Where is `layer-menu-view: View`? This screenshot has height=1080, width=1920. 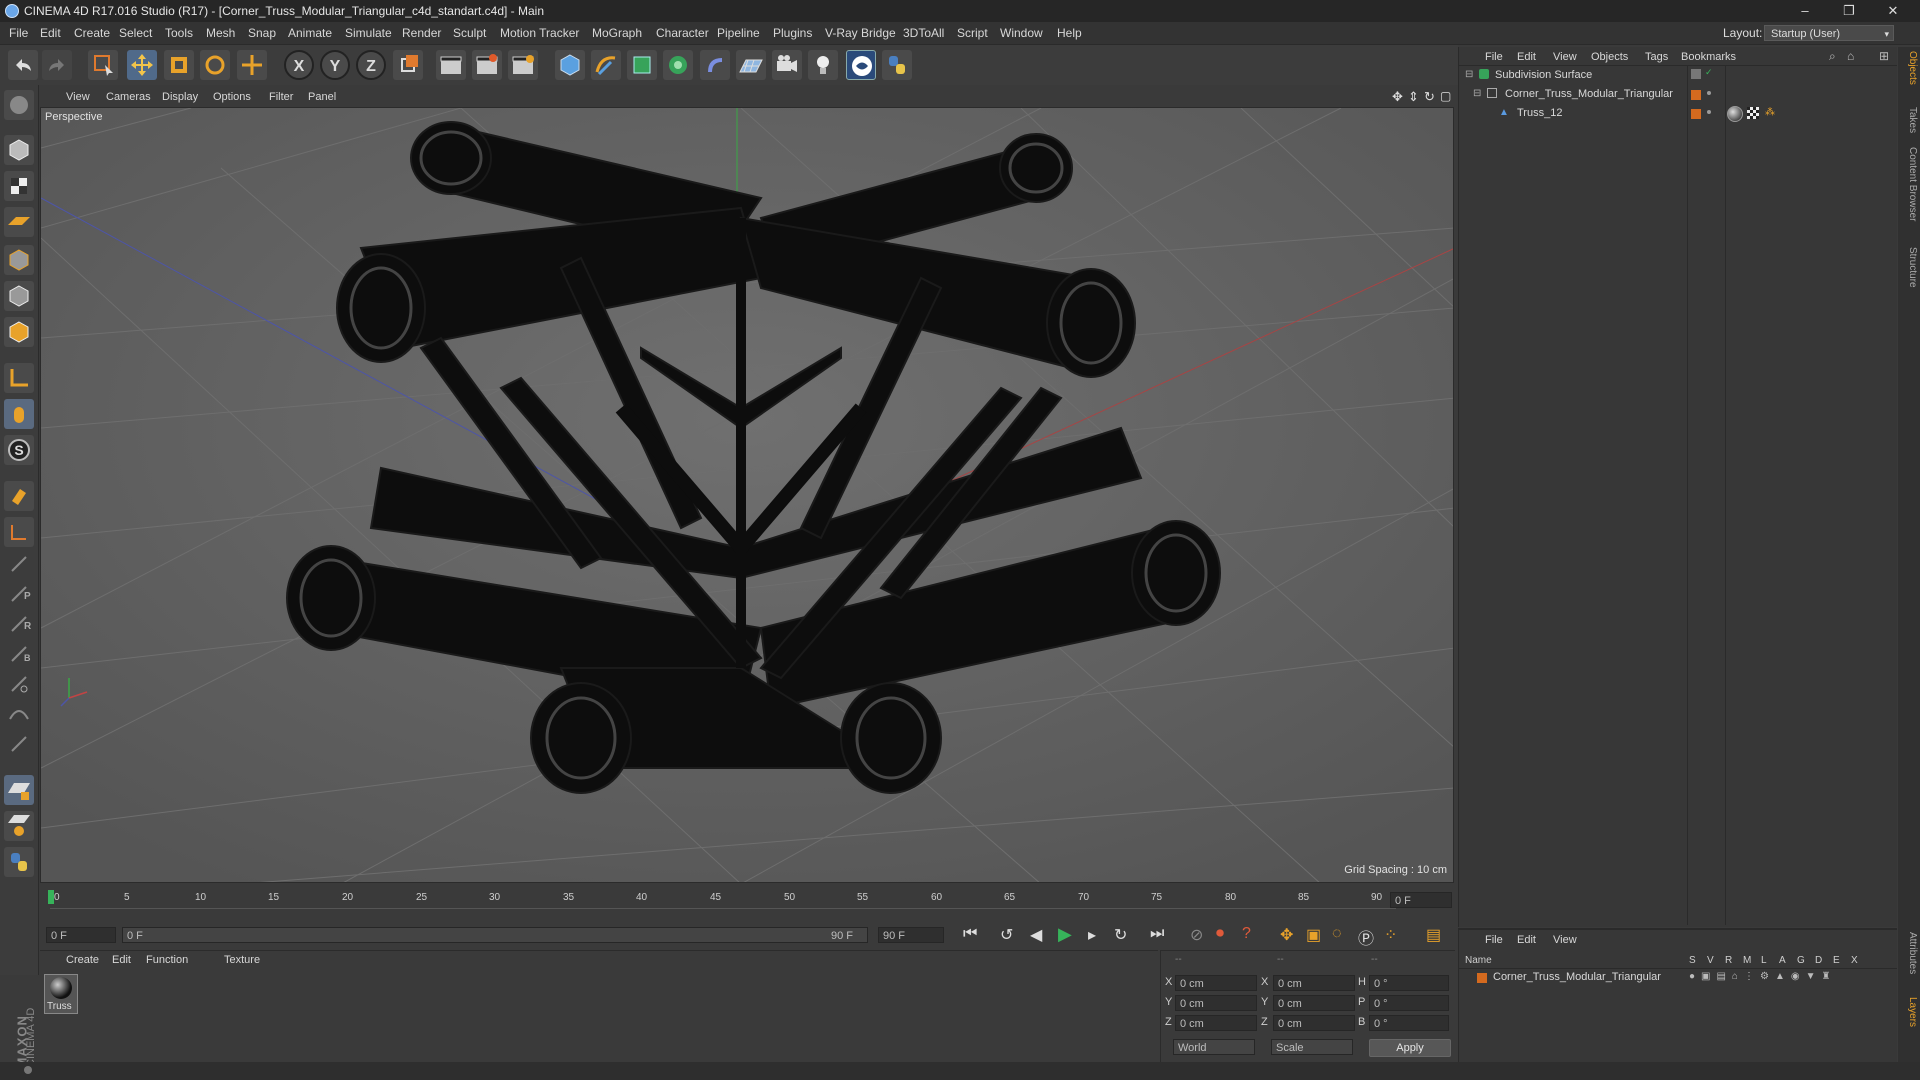 layer-menu-view: View is located at coordinates (1565, 940).